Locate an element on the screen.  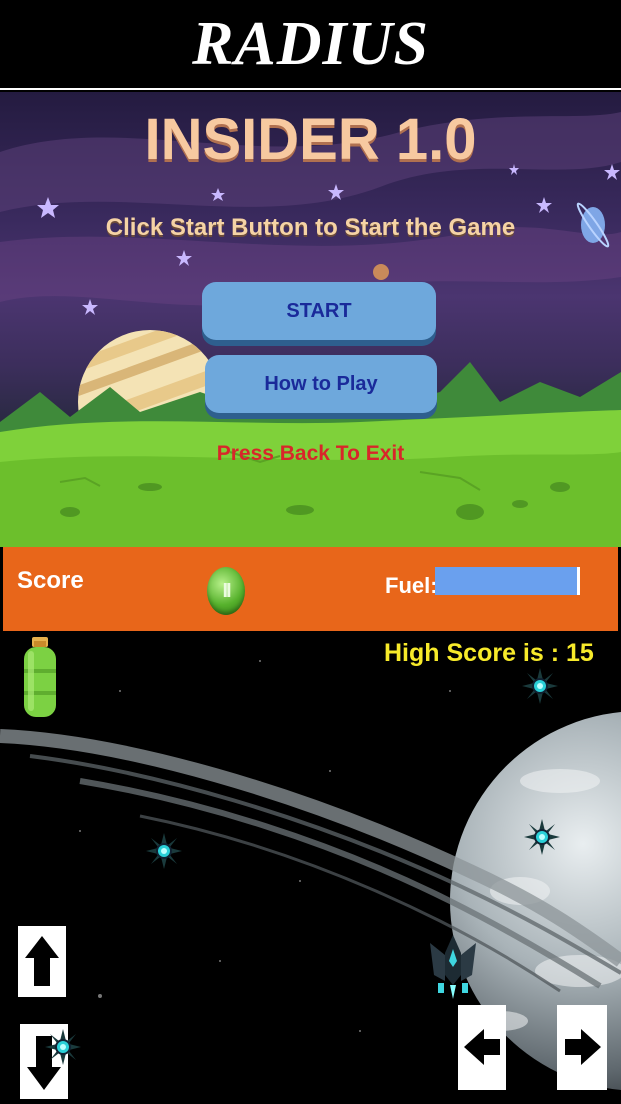
exit-hint: Press Back To Exit is located at coordinates (310, 453).